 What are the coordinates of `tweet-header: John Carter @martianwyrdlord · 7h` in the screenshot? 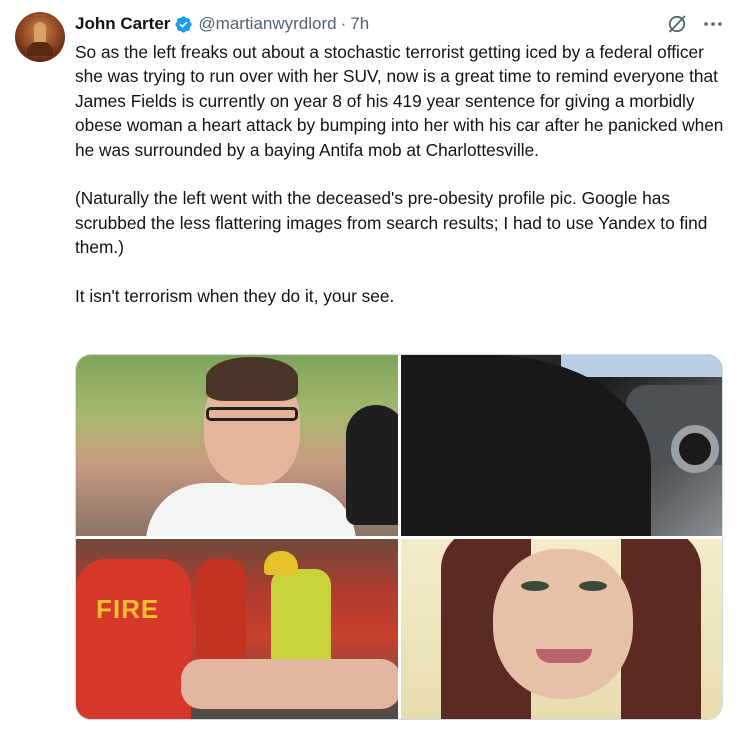 It's located at (222, 24).